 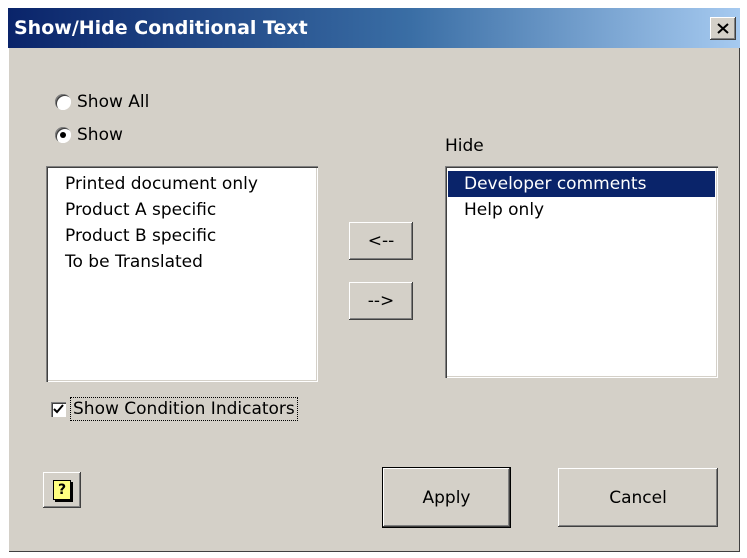 I want to click on help-icon: ?, so click(x=62, y=490).